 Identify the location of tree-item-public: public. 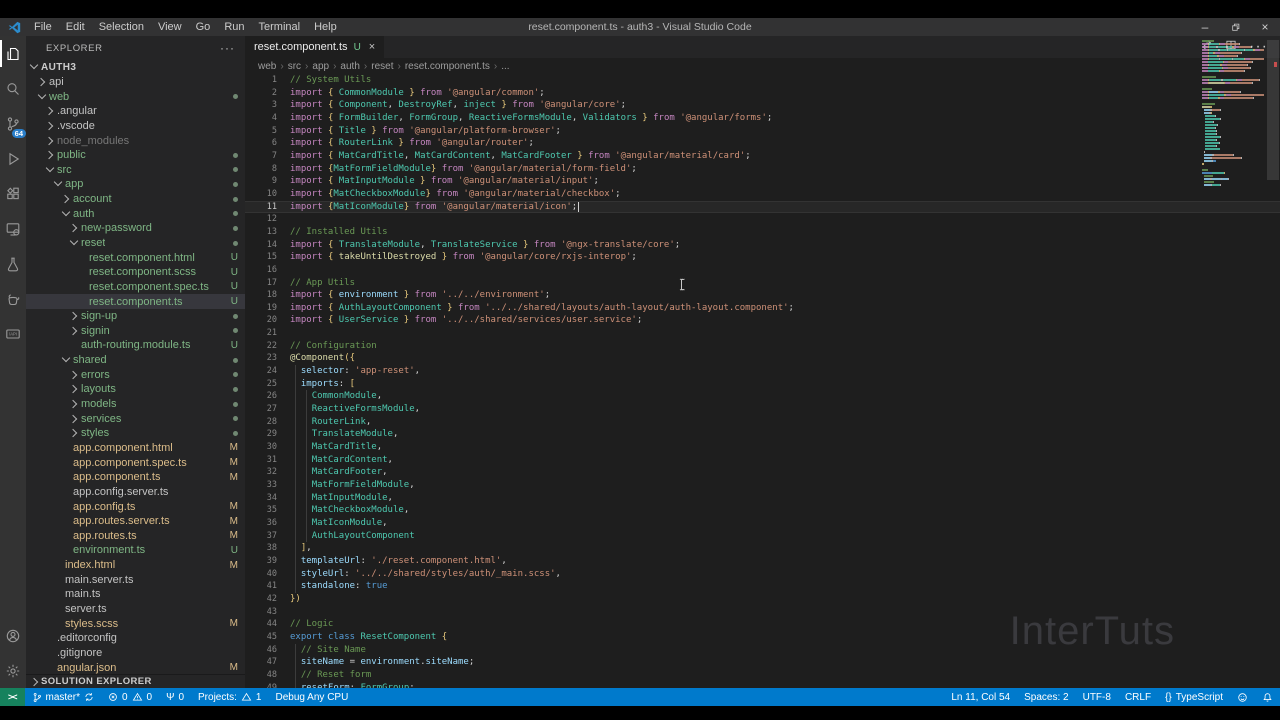
(135, 155).